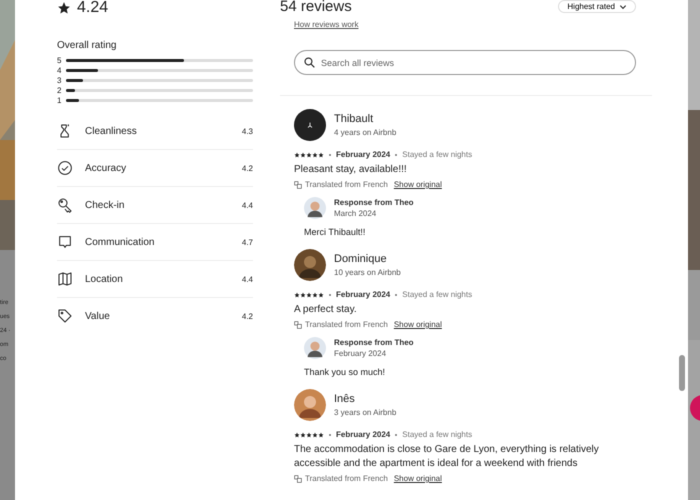 Image resolution: width=700 pixels, height=500 pixels. Describe the element at coordinates (447, 457) in the screenshot. I see `review-text: The accommodation is close to Gare de Lyon, everything is relatively accessible and the apartment is ideal for a weekend with friends` at that location.